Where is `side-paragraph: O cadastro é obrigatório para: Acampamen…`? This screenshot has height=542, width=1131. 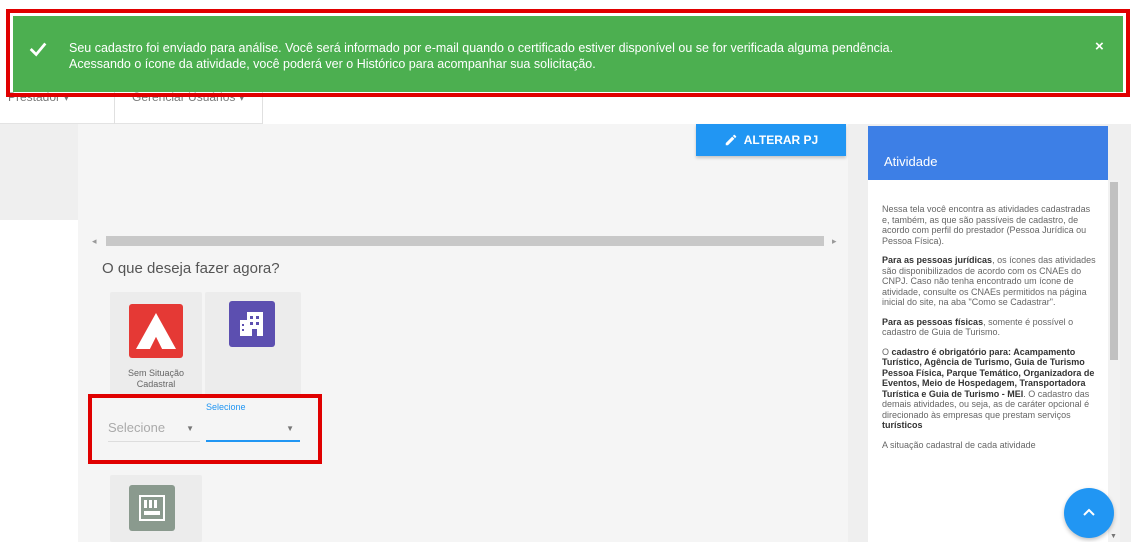
side-paragraph: O cadastro é obrigatório para: Acampamen… is located at coordinates (988, 388).